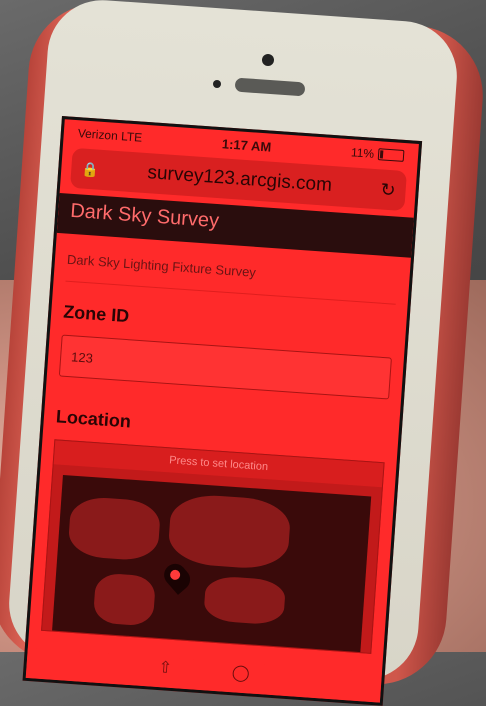 The width and height of the screenshot is (486, 706). Describe the element at coordinates (225, 367) in the screenshot. I see `zone-id-input: 123` at that location.